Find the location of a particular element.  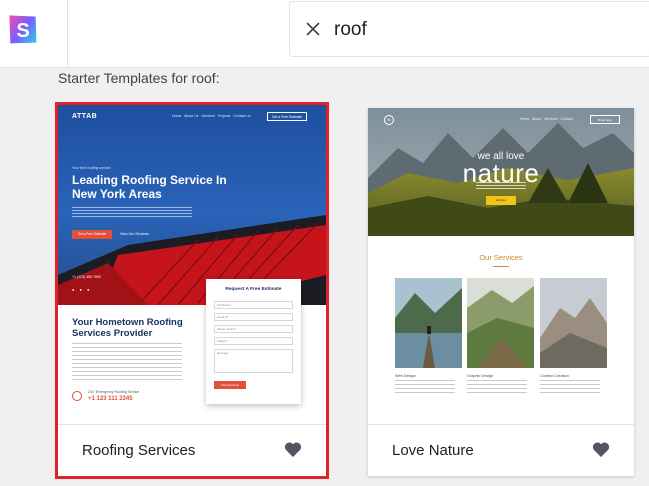

form-title: Request A Free Estimate is located at coordinates (253, 289).